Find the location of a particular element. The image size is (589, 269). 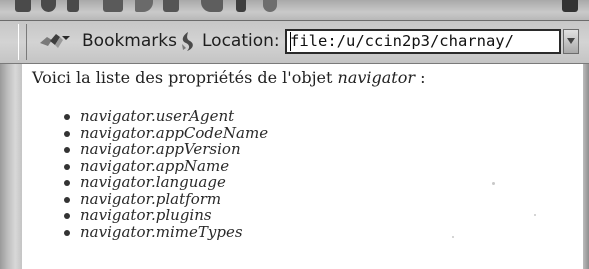

list-item: navigator.platform is located at coordinates (165, 199).